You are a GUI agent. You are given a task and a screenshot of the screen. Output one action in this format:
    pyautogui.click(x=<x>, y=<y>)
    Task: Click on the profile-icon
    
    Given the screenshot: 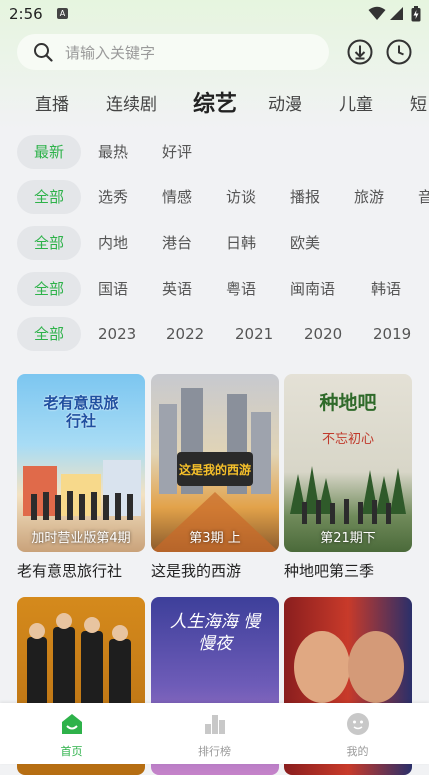 What is the action you would take?
    pyautogui.click(x=358, y=724)
    